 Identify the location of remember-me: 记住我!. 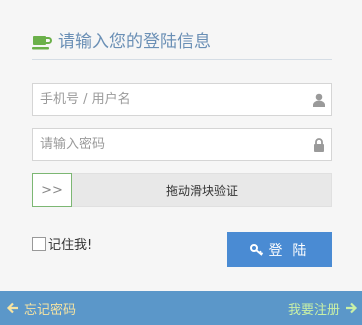
(62, 243).